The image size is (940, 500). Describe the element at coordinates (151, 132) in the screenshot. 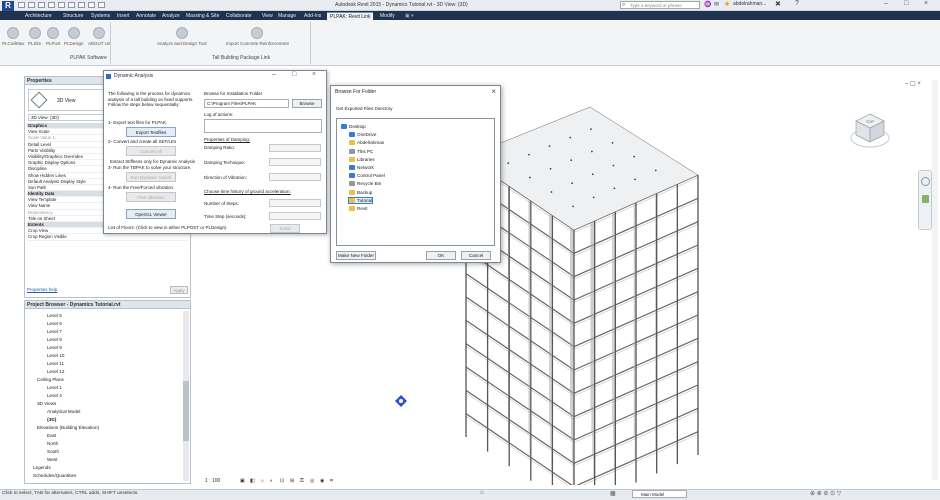

I see `export-textfiles-button: Export Textfiles` at that location.